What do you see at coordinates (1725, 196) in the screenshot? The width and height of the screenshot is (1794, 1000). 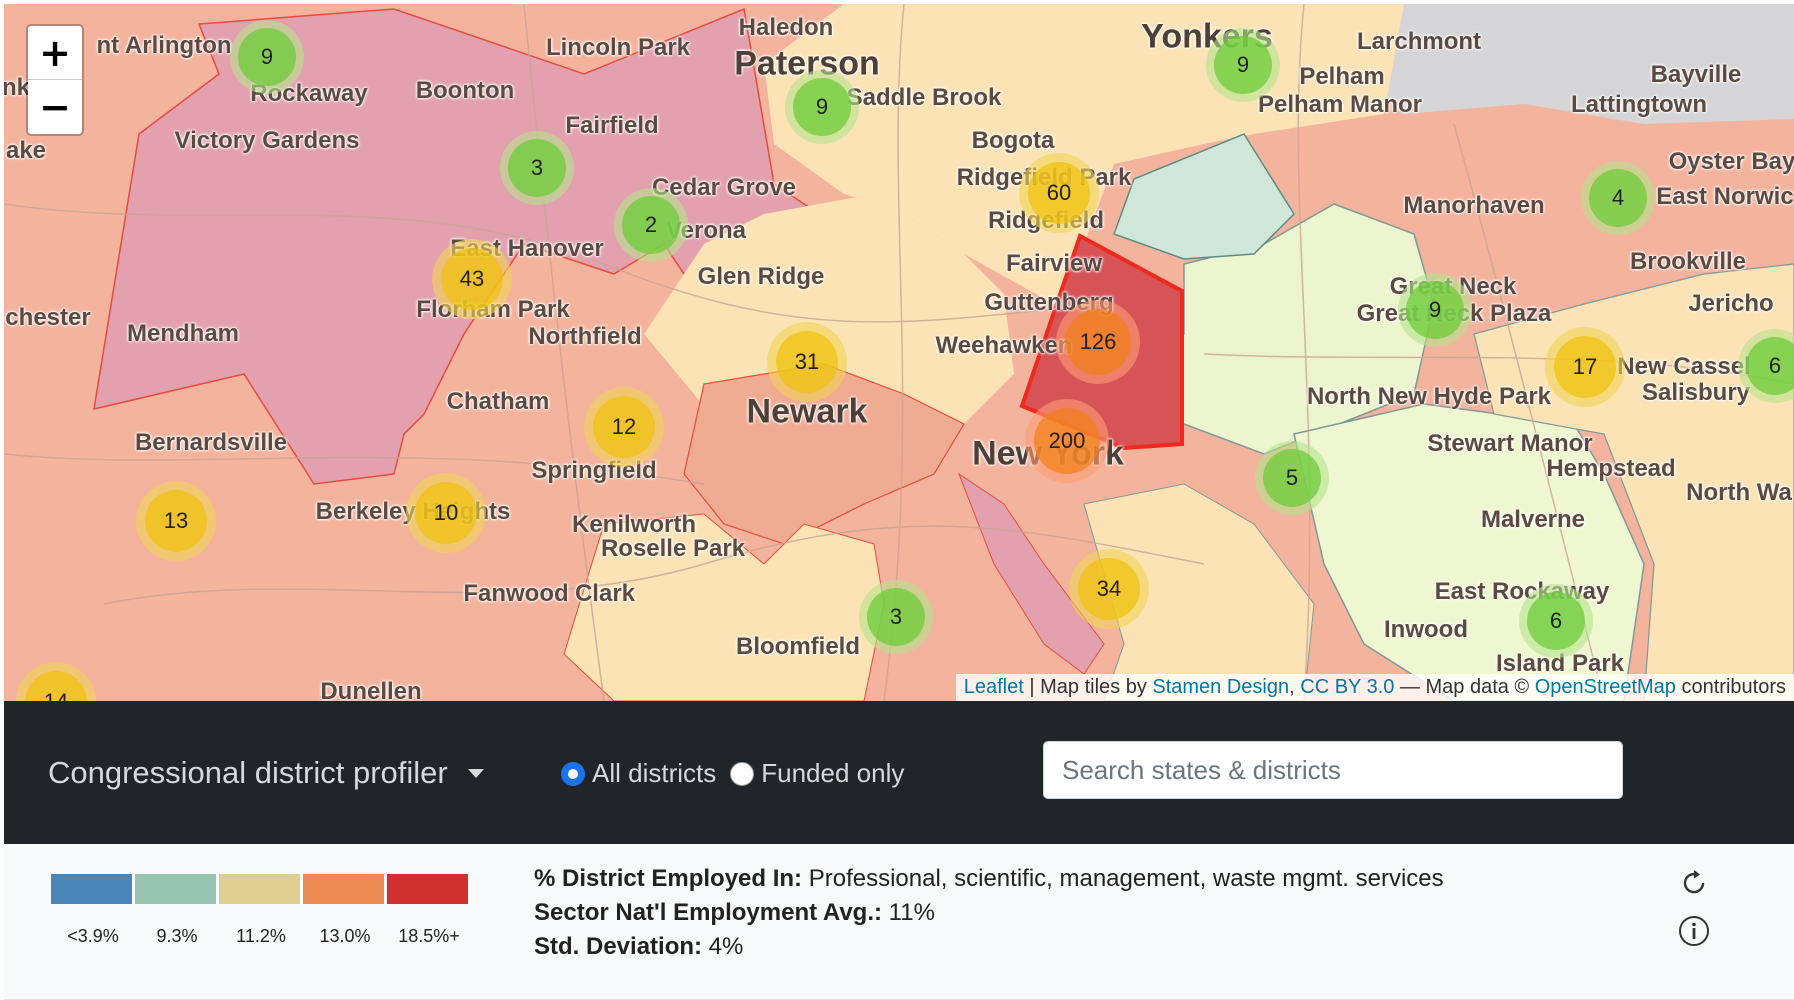 I see `place-label: East Norwic` at bounding box center [1725, 196].